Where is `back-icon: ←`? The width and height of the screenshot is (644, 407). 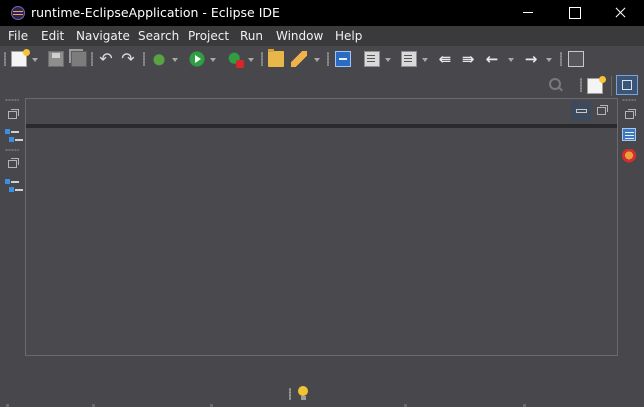
back-icon: ← is located at coordinates (492, 59).